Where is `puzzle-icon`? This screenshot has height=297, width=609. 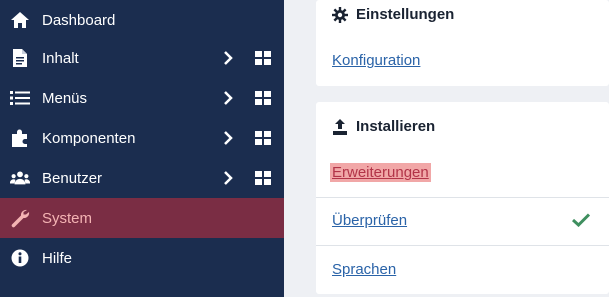
puzzle-icon is located at coordinates (20, 138).